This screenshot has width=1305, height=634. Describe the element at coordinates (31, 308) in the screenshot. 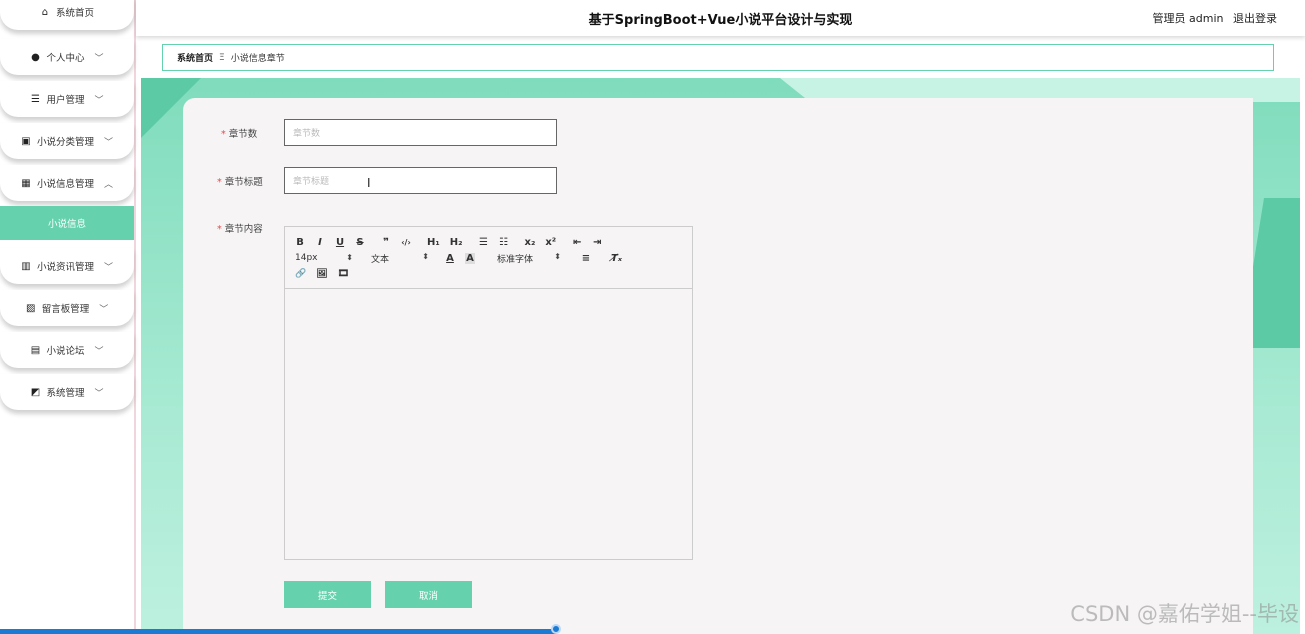

I see `clipboard-x-icon: ▨` at that location.